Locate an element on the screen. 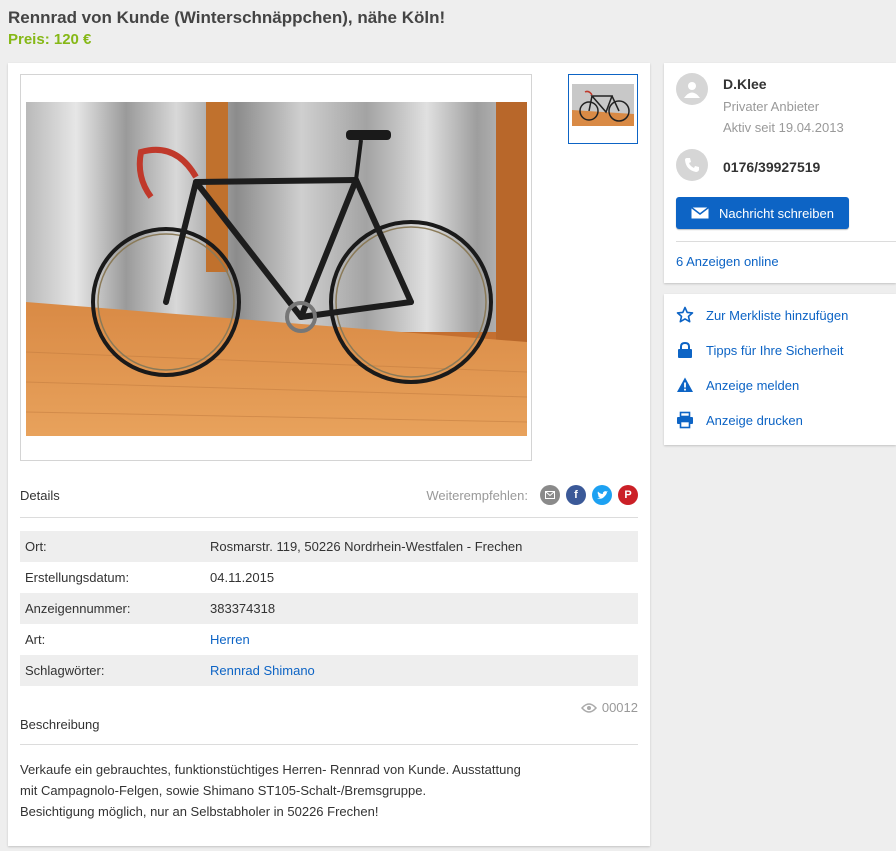 Image resolution: width=896 pixels, height=851 pixels. printer-icon is located at coordinates (685, 420).